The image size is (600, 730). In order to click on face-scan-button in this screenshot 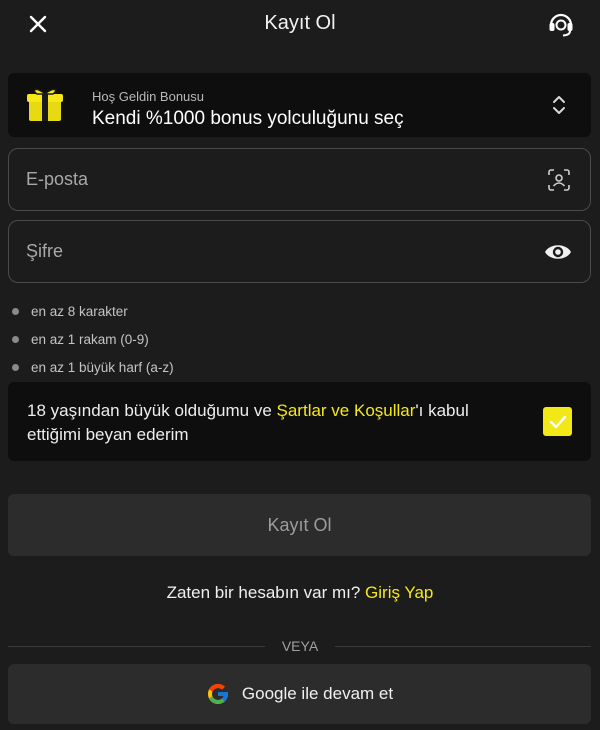, I will do `click(559, 179)`.